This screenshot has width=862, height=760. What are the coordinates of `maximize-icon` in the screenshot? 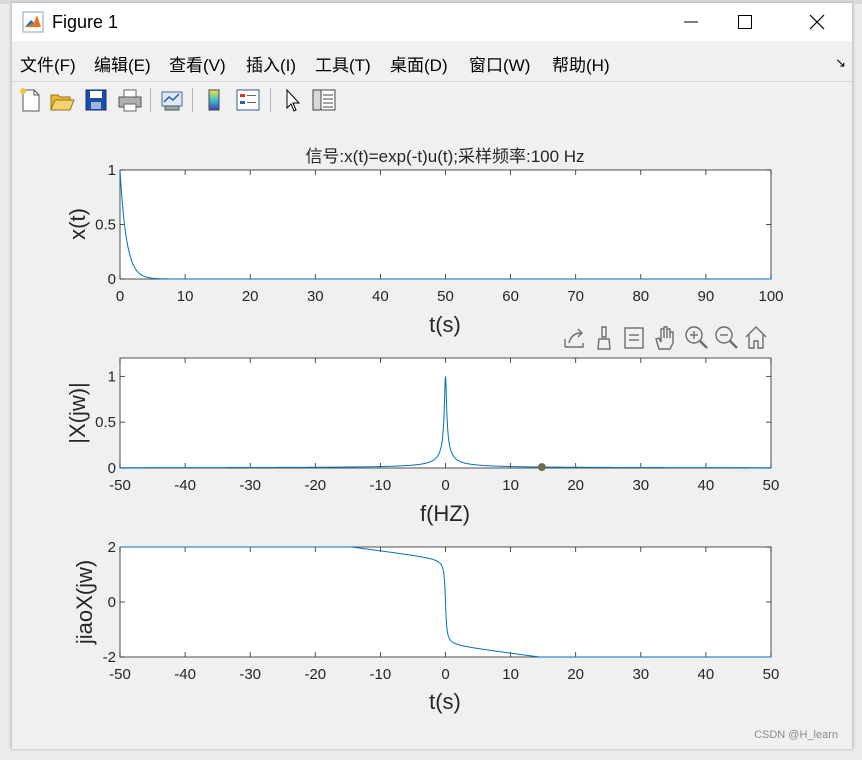 It's located at (745, 22).